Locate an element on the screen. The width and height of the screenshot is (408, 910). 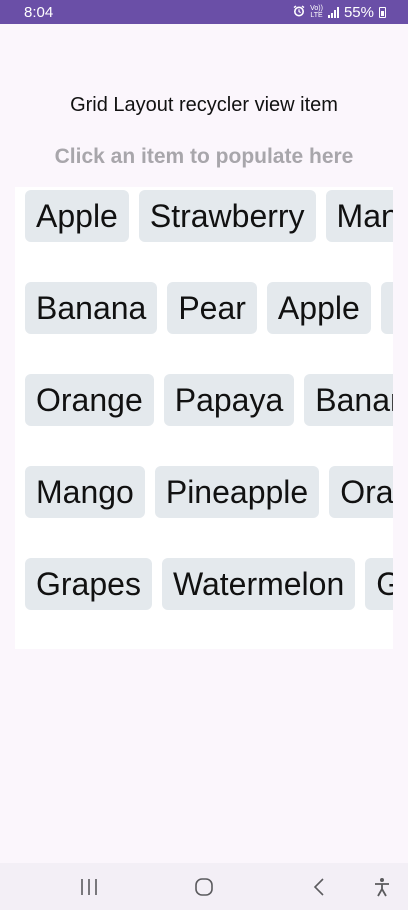
grid-item: Pear is located at coordinates (212, 308).